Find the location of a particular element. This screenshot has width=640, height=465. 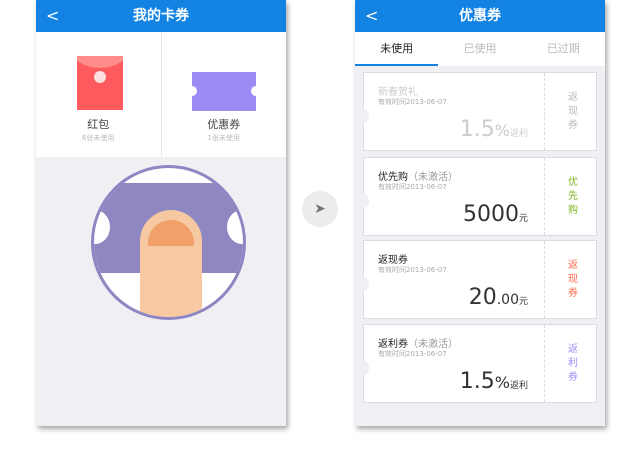

header: < 优惠券 is located at coordinates (480, 16).